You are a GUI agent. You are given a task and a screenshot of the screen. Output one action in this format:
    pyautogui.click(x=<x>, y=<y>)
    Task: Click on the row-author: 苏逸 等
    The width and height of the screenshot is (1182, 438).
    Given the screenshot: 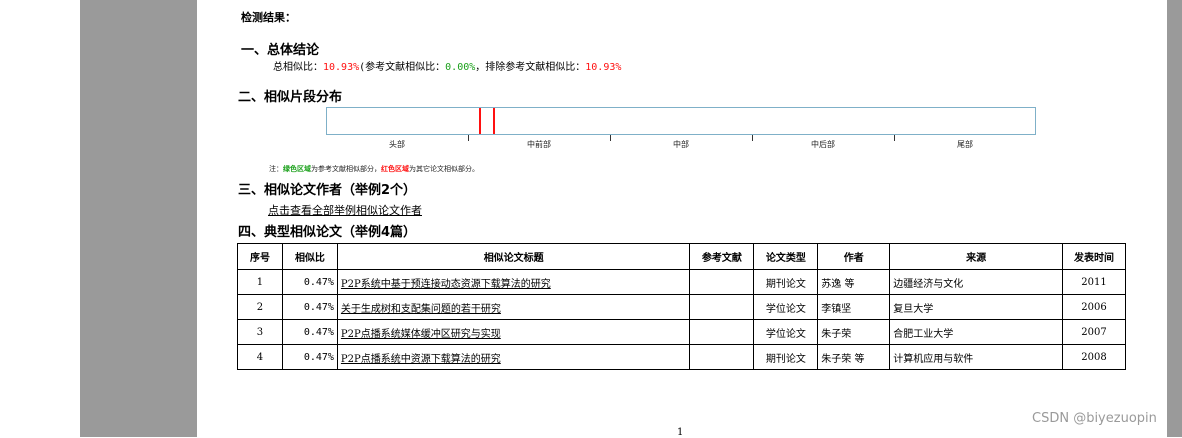 What is the action you would take?
    pyautogui.click(x=854, y=282)
    